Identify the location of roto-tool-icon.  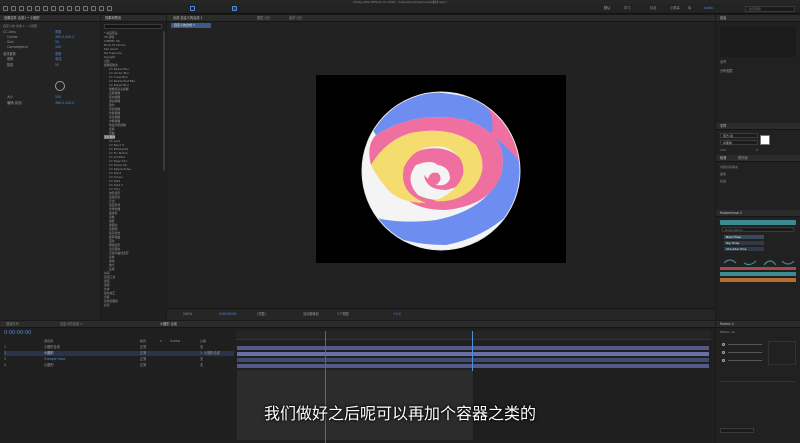
(101, 8).